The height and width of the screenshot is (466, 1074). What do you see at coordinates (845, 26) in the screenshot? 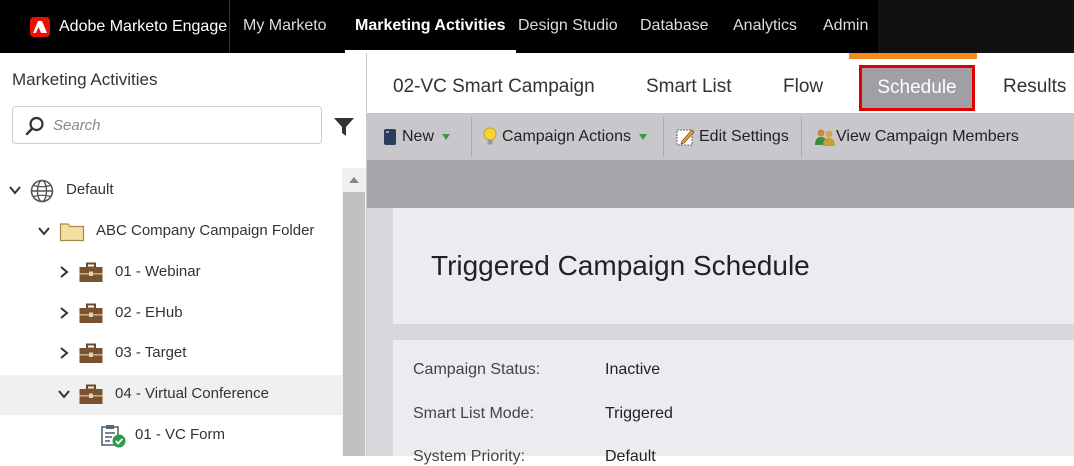
I see `nav-admin: Admin` at bounding box center [845, 26].